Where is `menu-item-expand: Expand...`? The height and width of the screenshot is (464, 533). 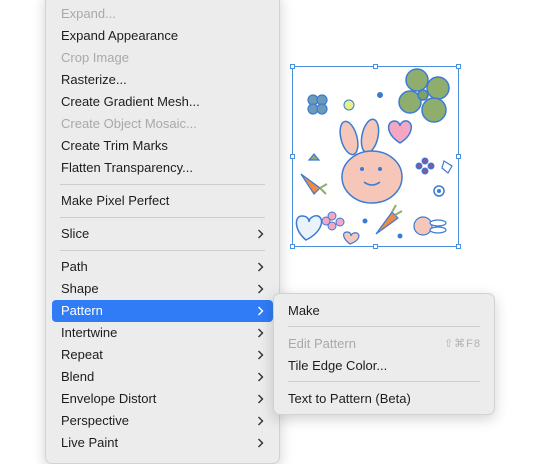
menu-item-expand: Expand... is located at coordinates (162, 14).